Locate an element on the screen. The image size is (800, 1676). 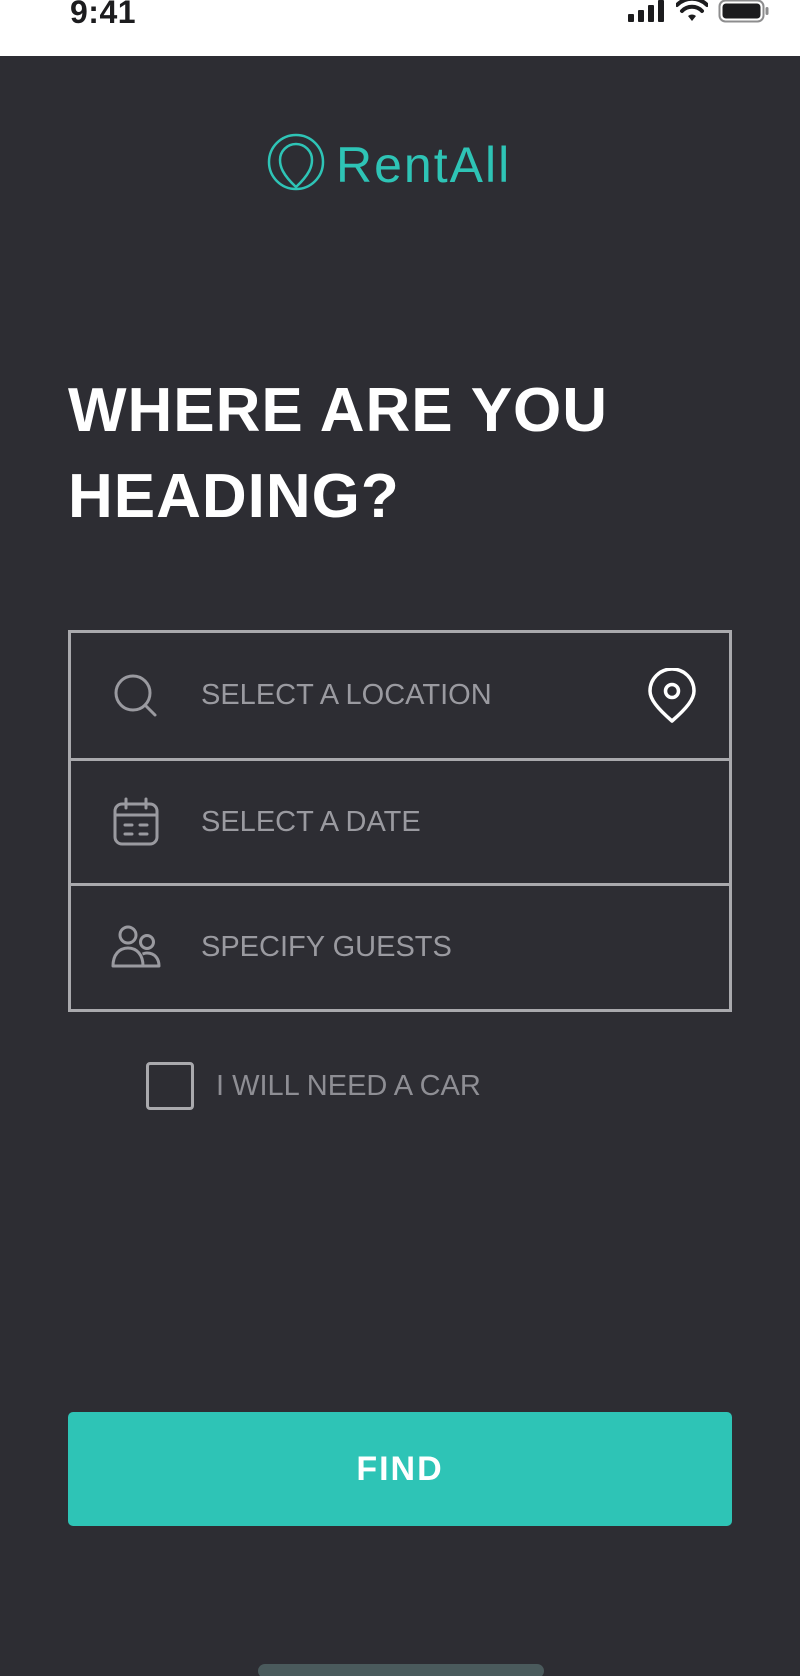
need-car-checkbox is located at coordinates (170, 1086).